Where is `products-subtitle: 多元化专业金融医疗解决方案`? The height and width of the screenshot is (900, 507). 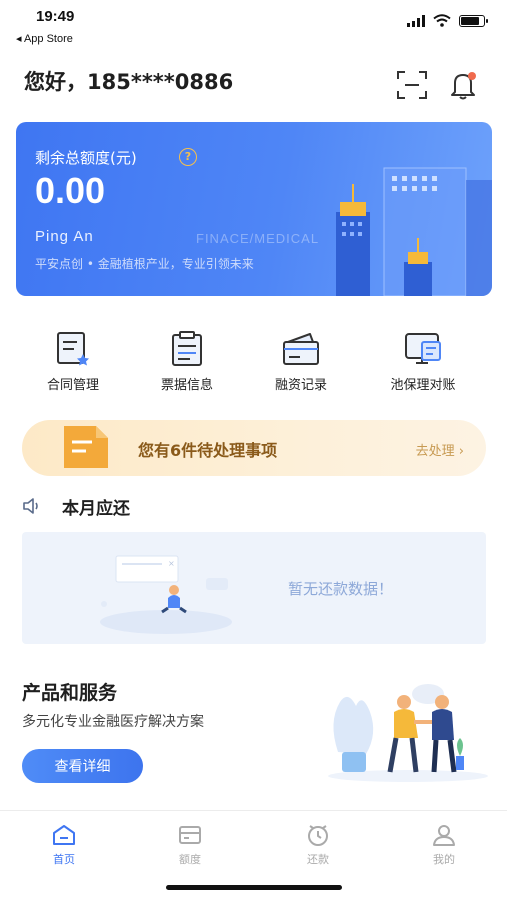
products-subtitle: 多元化专业金融医疗解决方案 is located at coordinates (113, 722).